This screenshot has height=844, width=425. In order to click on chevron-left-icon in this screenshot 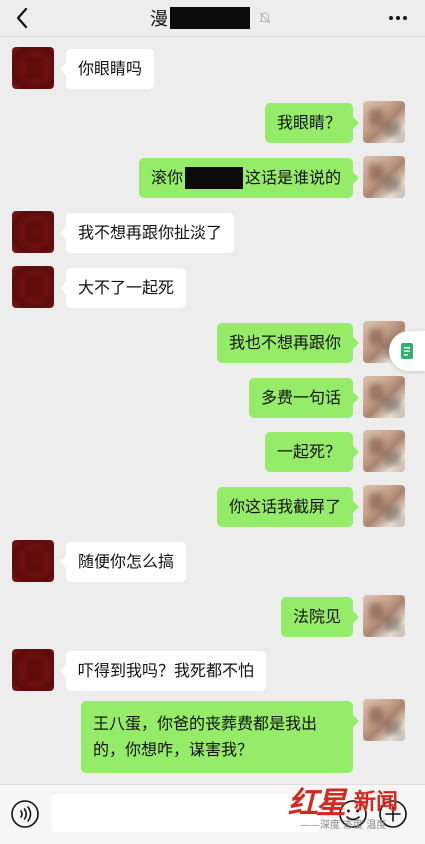, I will do `click(22, 18)`.